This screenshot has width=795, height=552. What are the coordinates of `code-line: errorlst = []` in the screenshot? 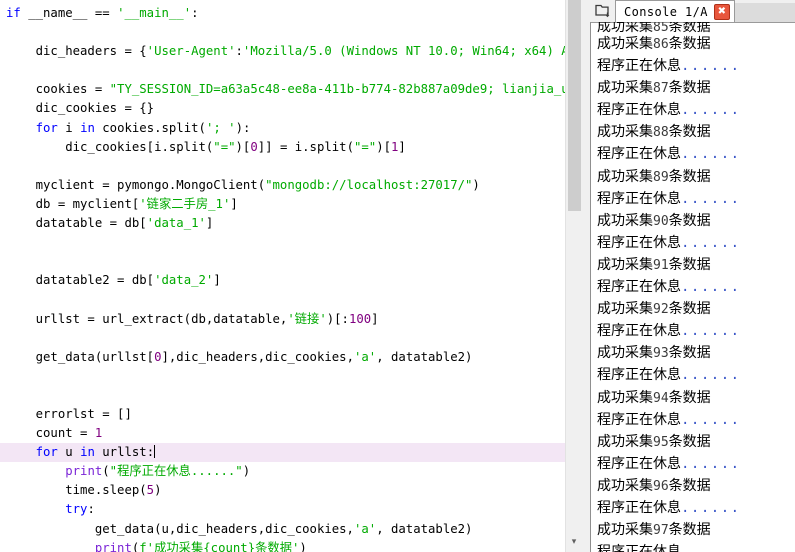 It's located at (282, 414).